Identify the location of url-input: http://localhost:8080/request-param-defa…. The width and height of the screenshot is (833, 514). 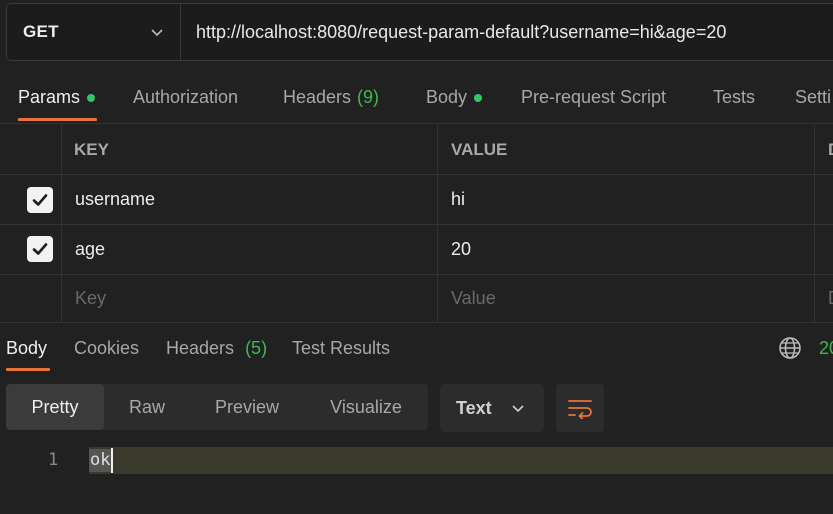
(507, 32).